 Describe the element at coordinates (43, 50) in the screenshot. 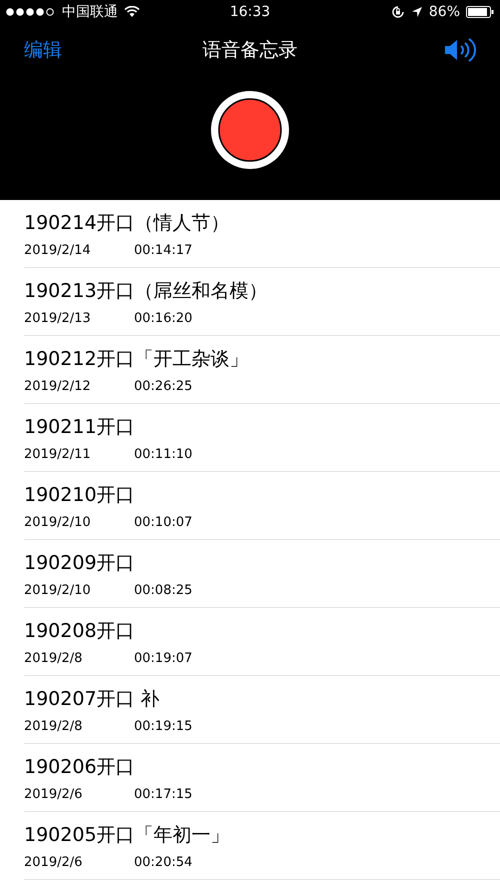

I see `edit-button: 编辑` at that location.